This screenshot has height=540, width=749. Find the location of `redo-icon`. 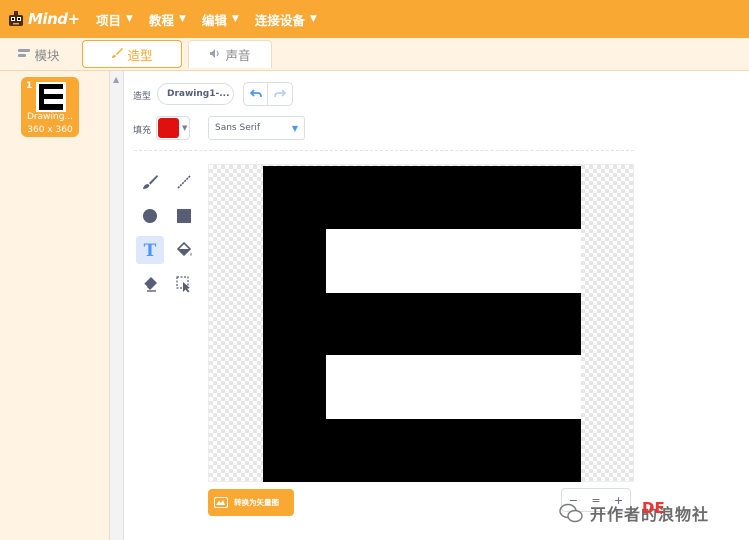

redo-icon is located at coordinates (280, 93).